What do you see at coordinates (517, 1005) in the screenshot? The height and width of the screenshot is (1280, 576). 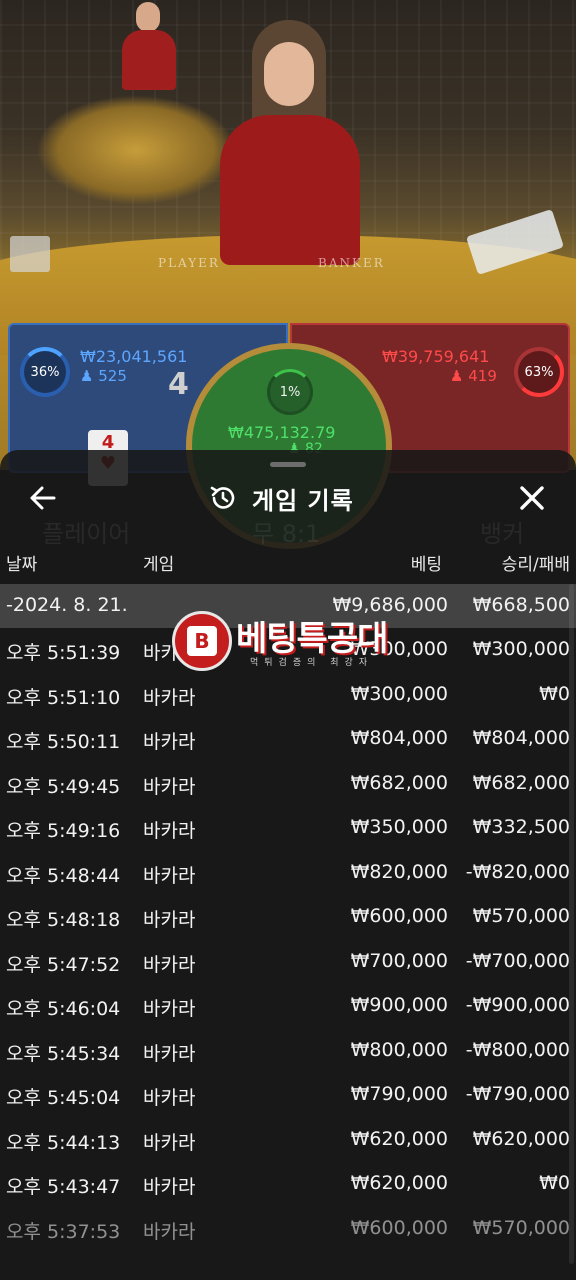 I see `row-result: -₩900,000` at bounding box center [517, 1005].